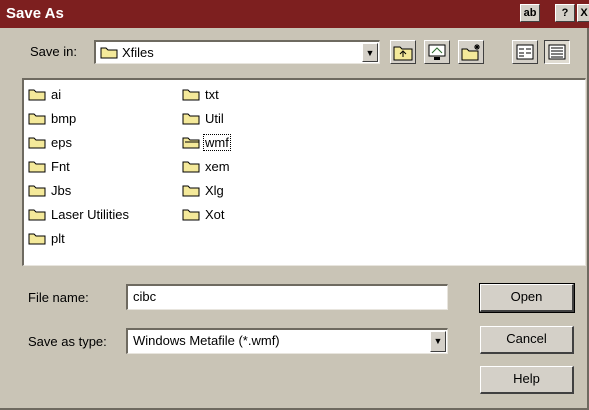 The width and height of the screenshot is (589, 410). What do you see at coordinates (214, 190) in the screenshot?
I see `folder-label: Xlg` at bounding box center [214, 190].